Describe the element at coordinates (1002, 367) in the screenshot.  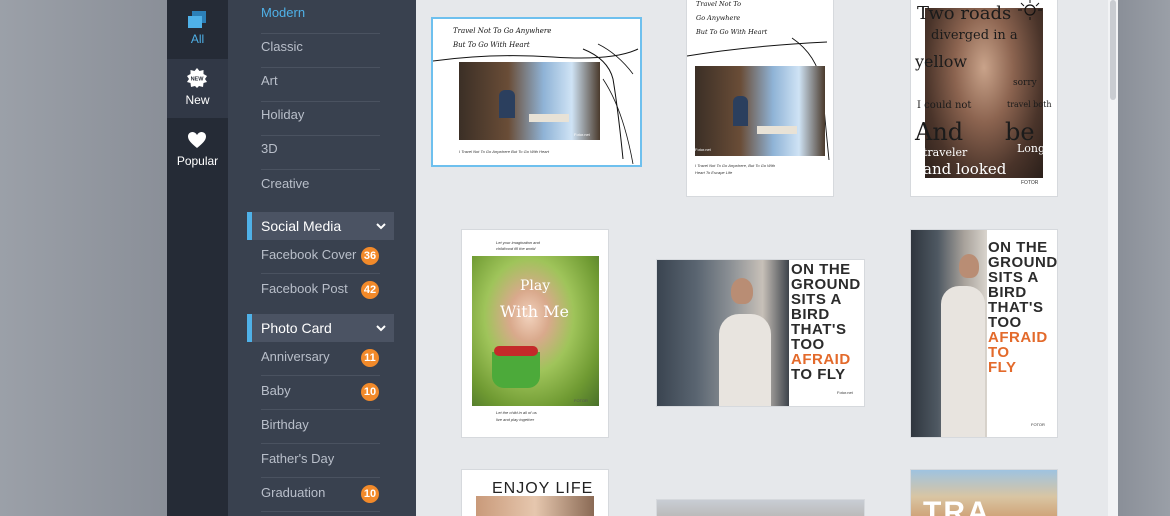
I see `stack-line: FLY` at that location.